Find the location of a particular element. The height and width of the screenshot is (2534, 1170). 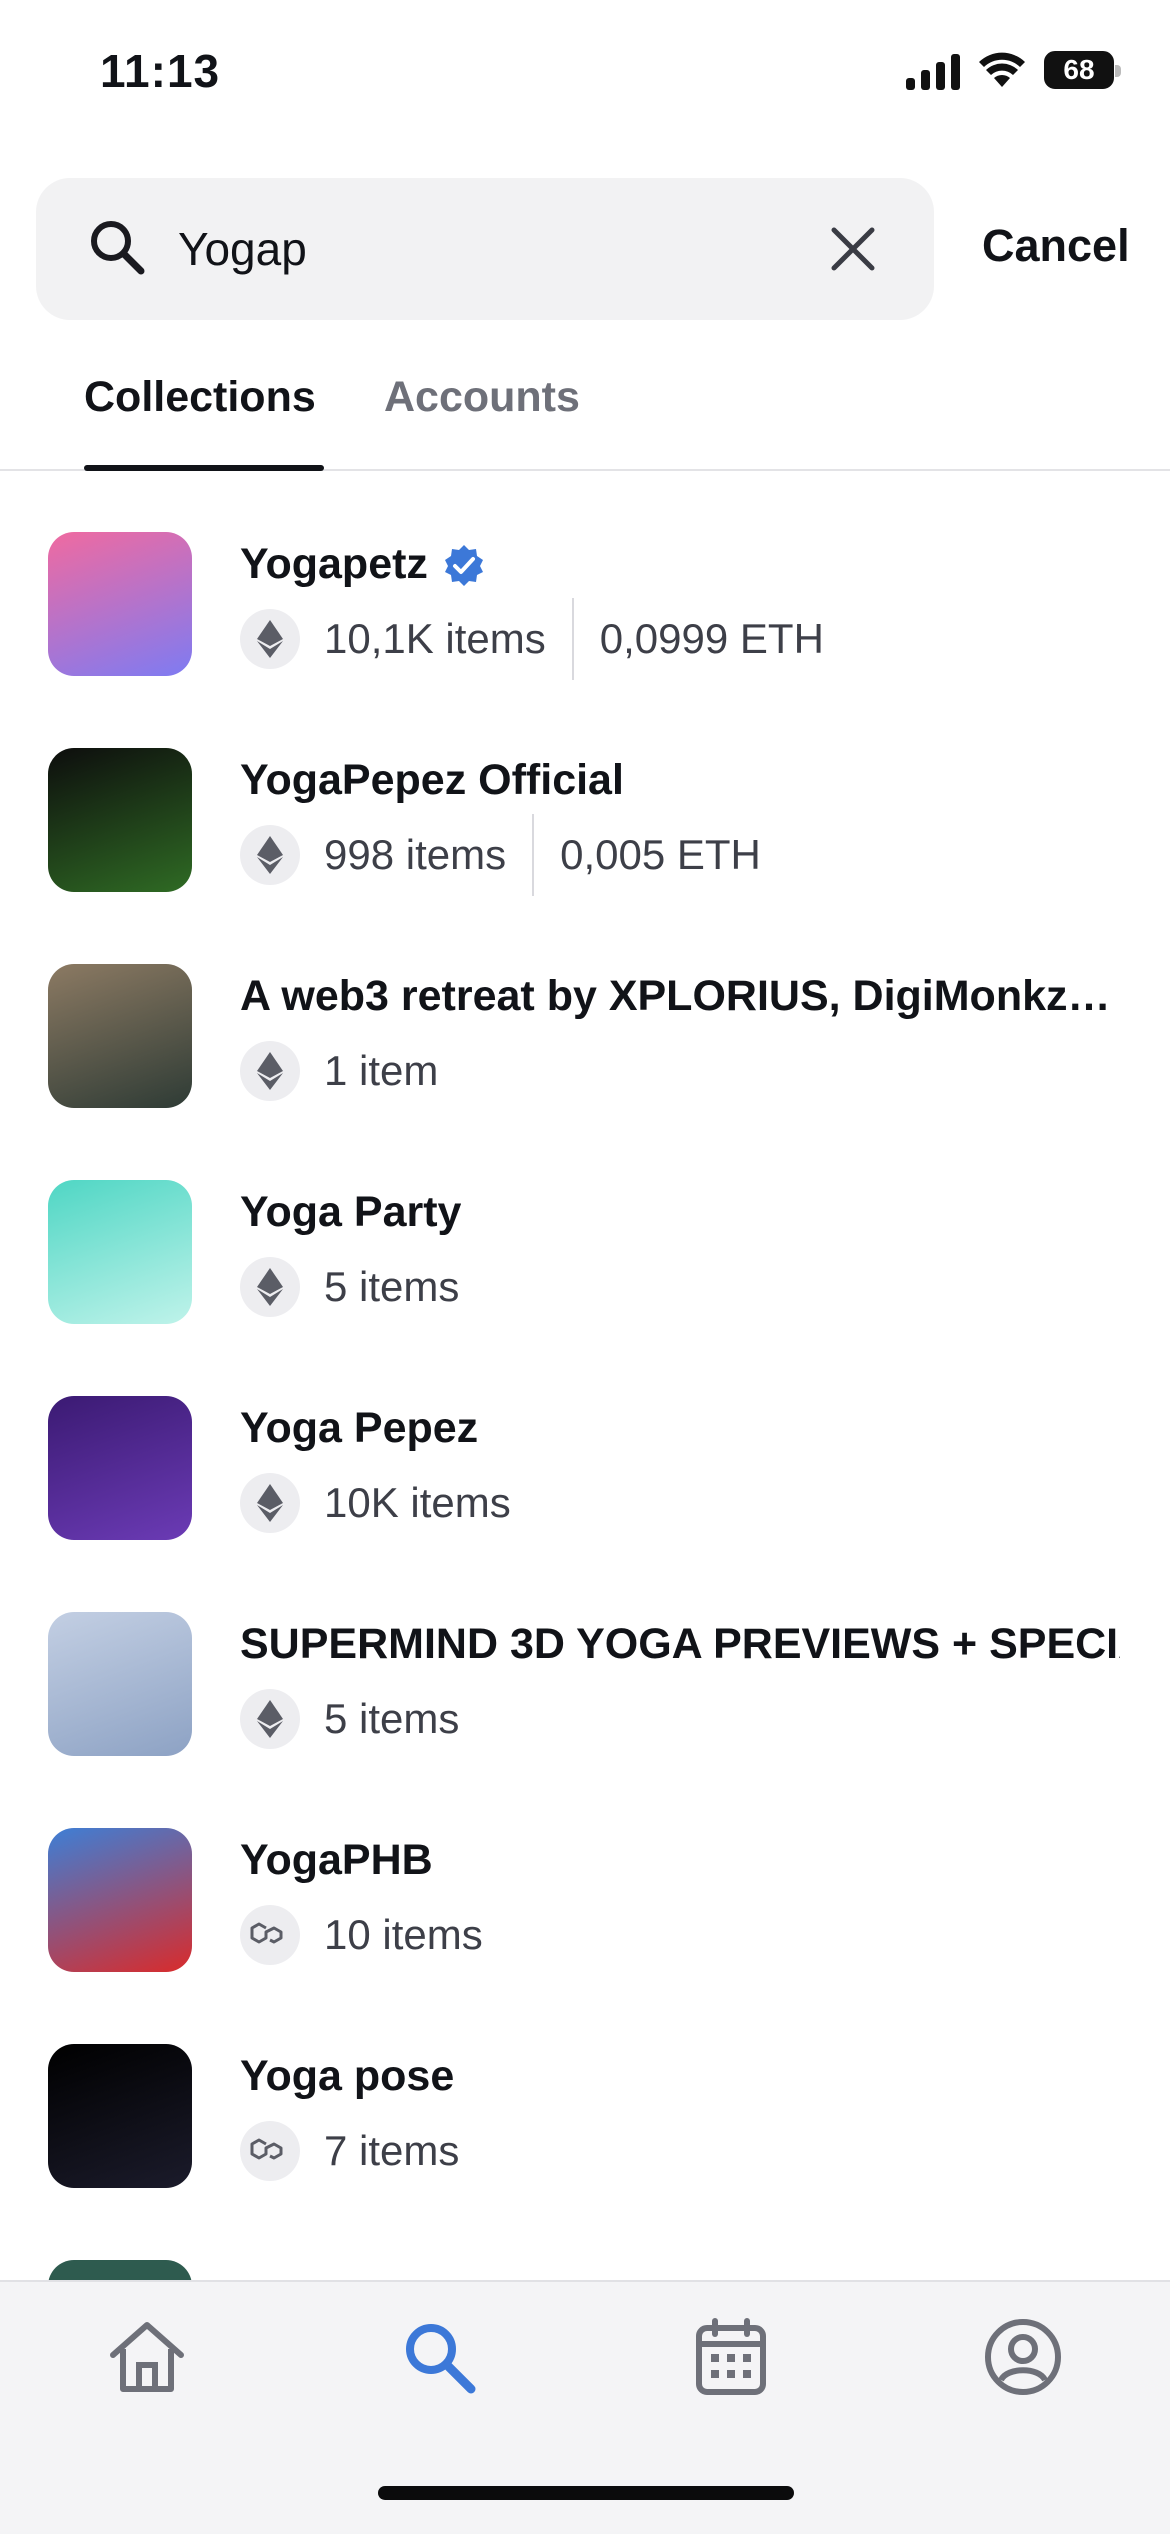

cellular-signal-icon is located at coordinates (933, 70).